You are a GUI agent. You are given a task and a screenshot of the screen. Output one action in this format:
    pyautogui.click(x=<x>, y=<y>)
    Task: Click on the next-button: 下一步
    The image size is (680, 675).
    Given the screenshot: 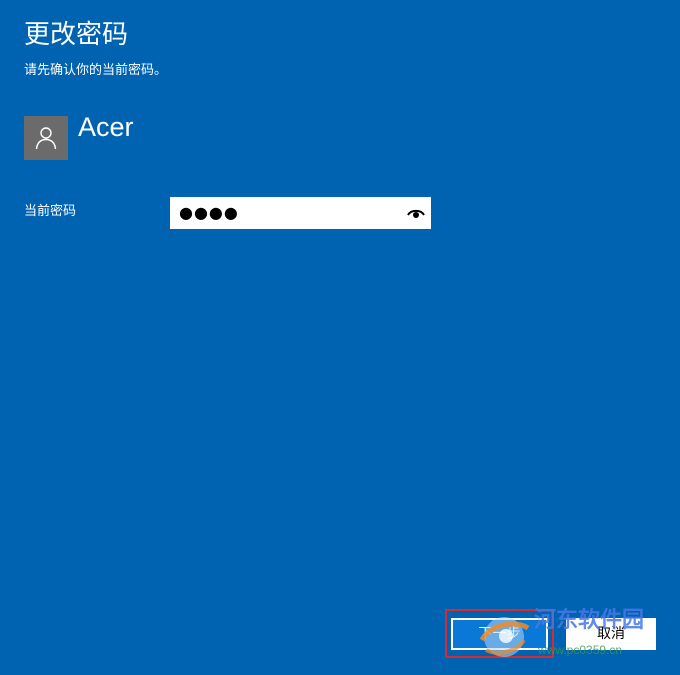 What is the action you would take?
    pyautogui.click(x=499, y=634)
    